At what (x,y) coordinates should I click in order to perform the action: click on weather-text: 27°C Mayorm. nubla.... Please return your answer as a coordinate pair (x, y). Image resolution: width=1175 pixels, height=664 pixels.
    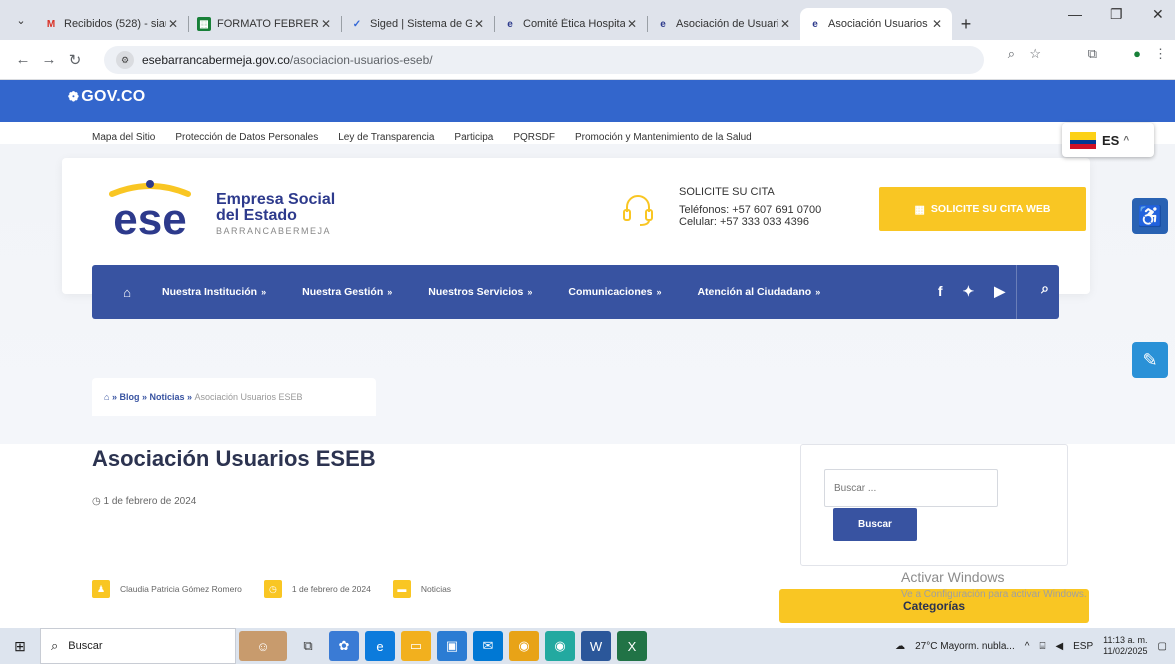
    Looking at the image, I should click on (965, 646).